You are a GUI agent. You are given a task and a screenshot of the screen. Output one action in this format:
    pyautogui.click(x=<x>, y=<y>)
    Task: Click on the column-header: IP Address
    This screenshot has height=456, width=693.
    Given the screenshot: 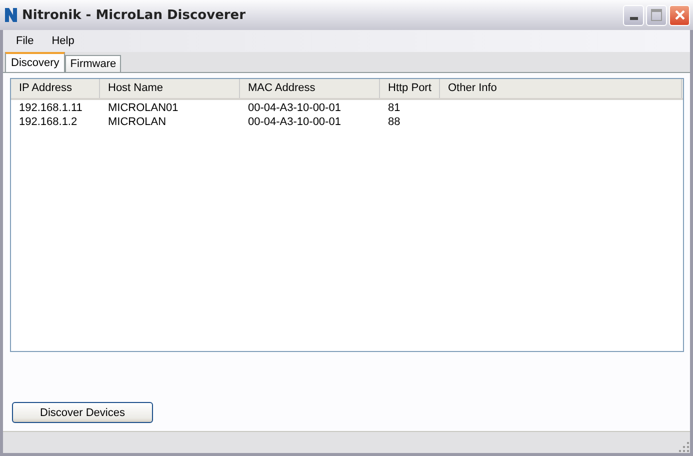 What is the action you would take?
    pyautogui.click(x=55, y=88)
    